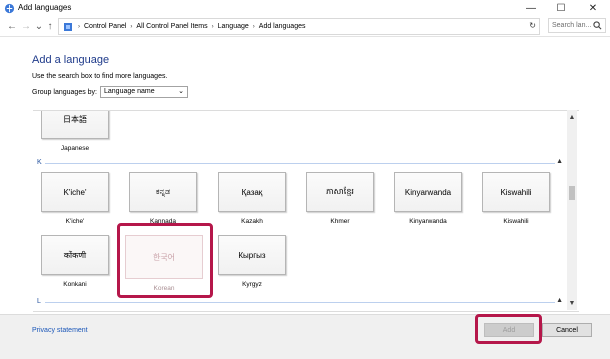 The height and width of the screenshot is (359, 610). What do you see at coordinates (105, 26) in the screenshot?
I see `breadcrumb-control-panel: Control Panel` at bounding box center [105, 26].